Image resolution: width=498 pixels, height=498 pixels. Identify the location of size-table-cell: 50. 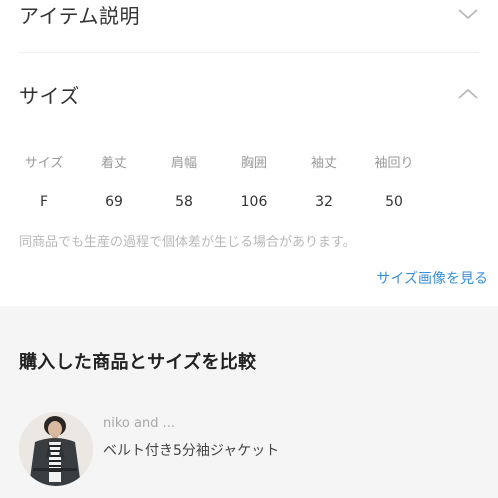
(394, 202).